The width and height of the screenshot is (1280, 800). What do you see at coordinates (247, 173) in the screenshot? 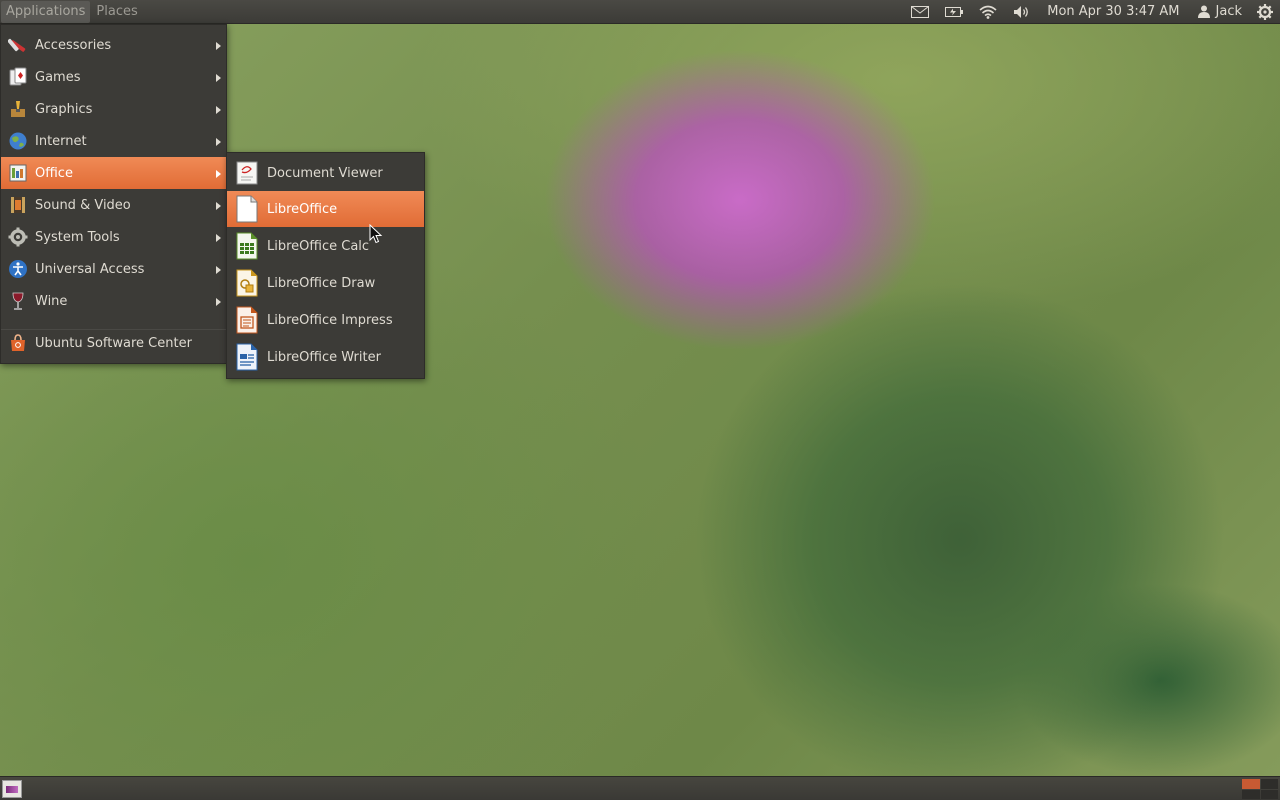
I see `document-viewer-icon` at bounding box center [247, 173].